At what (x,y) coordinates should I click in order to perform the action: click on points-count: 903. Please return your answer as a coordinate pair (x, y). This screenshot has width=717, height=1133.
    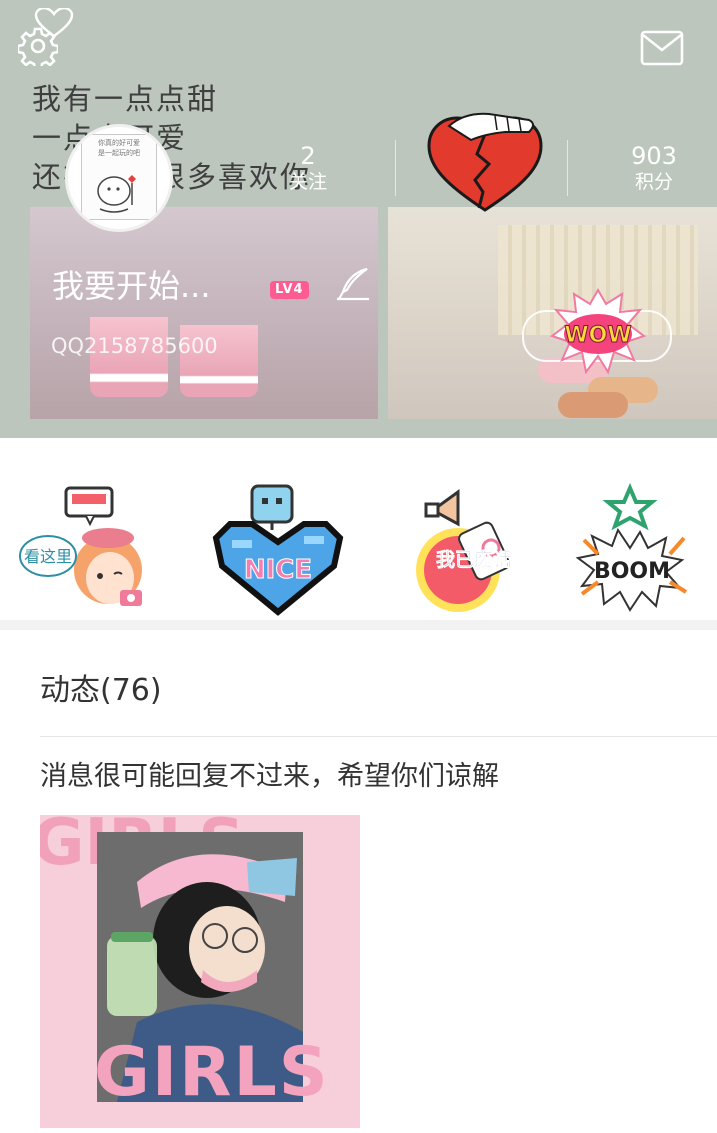
    Looking at the image, I should click on (654, 156).